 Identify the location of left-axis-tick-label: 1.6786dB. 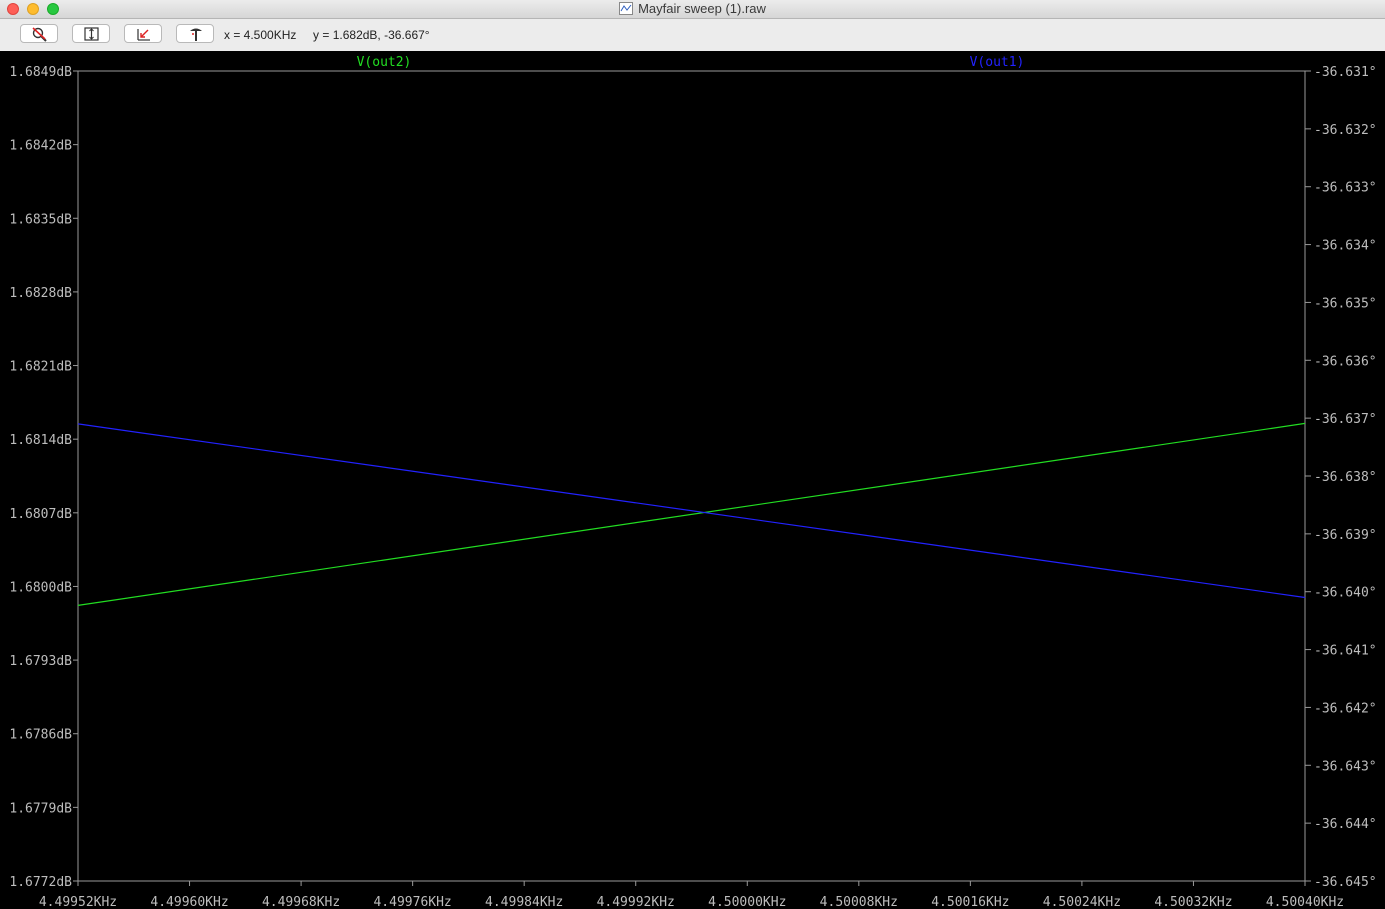
(40, 735).